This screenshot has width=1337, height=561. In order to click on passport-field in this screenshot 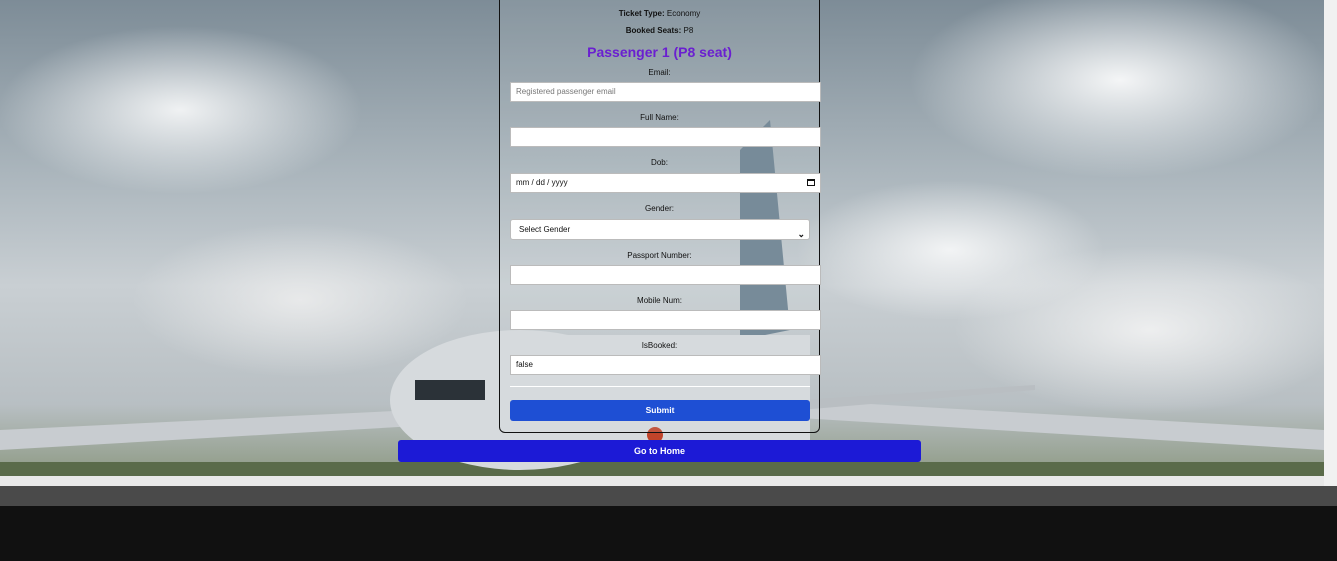, I will do `click(665, 275)`.